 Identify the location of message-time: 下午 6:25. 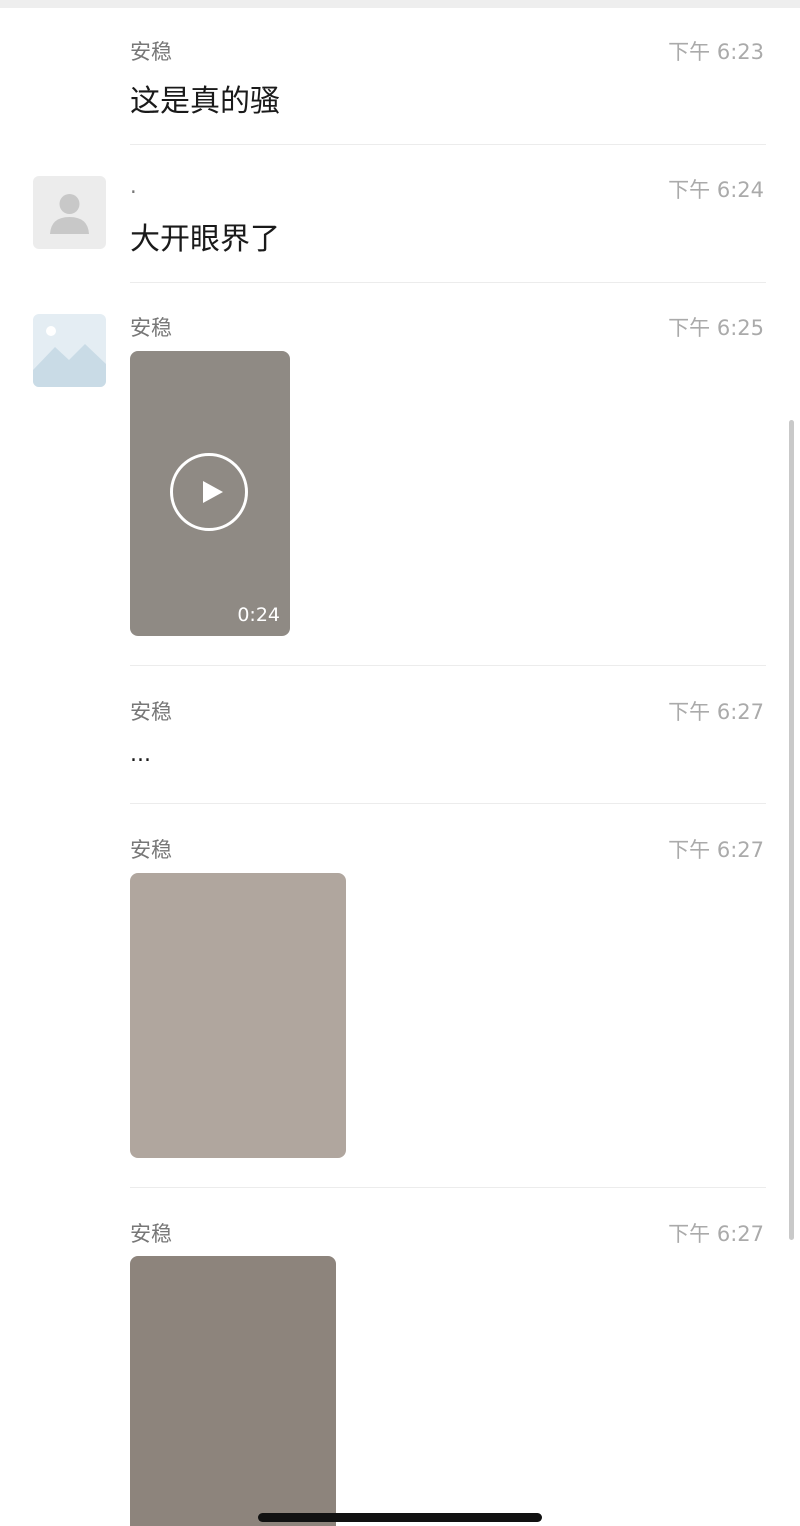
(716, 328).